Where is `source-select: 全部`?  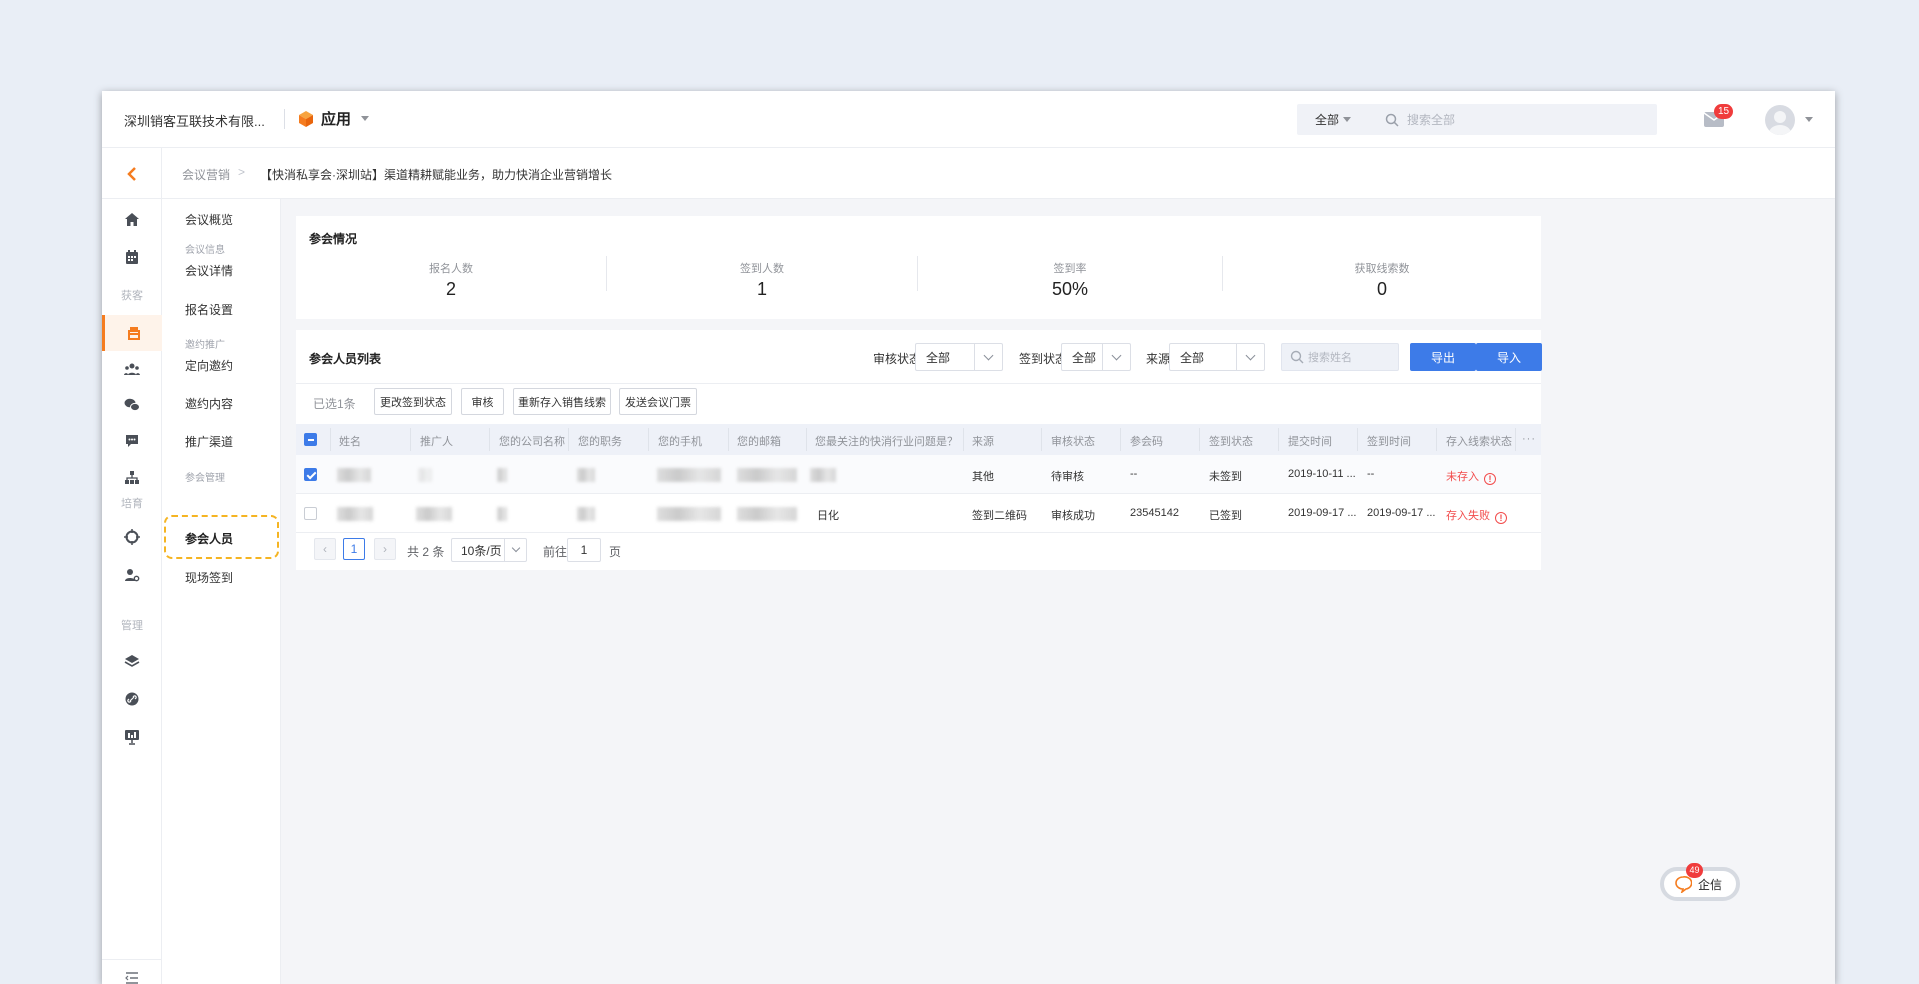 source-select: 全部 is located at coordinates (1217, 357).